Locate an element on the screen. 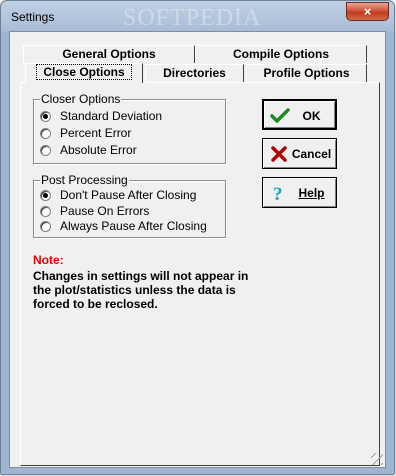  note-title: Note: is located at coordinates (48, 260).